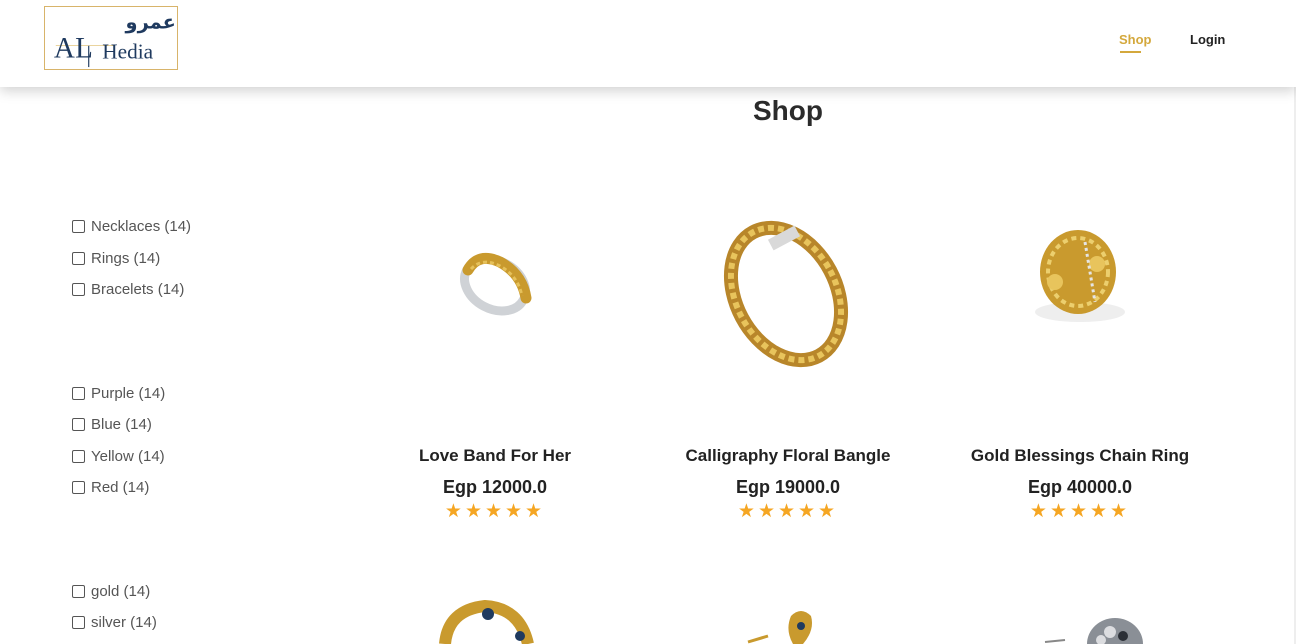 The width and height of the screenshot is (1296, 644). Describe the element at coordinates (127, 51) in the screenshot. I see `svg-text: Hedia` at that location.